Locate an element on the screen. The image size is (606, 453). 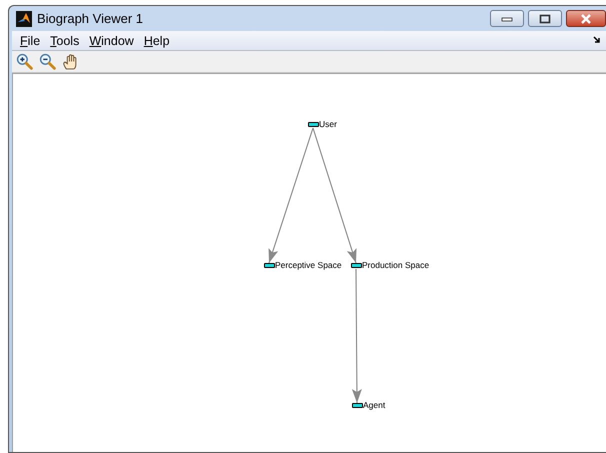
node-label: Perceptive Space is located at coordinates (308, 265).